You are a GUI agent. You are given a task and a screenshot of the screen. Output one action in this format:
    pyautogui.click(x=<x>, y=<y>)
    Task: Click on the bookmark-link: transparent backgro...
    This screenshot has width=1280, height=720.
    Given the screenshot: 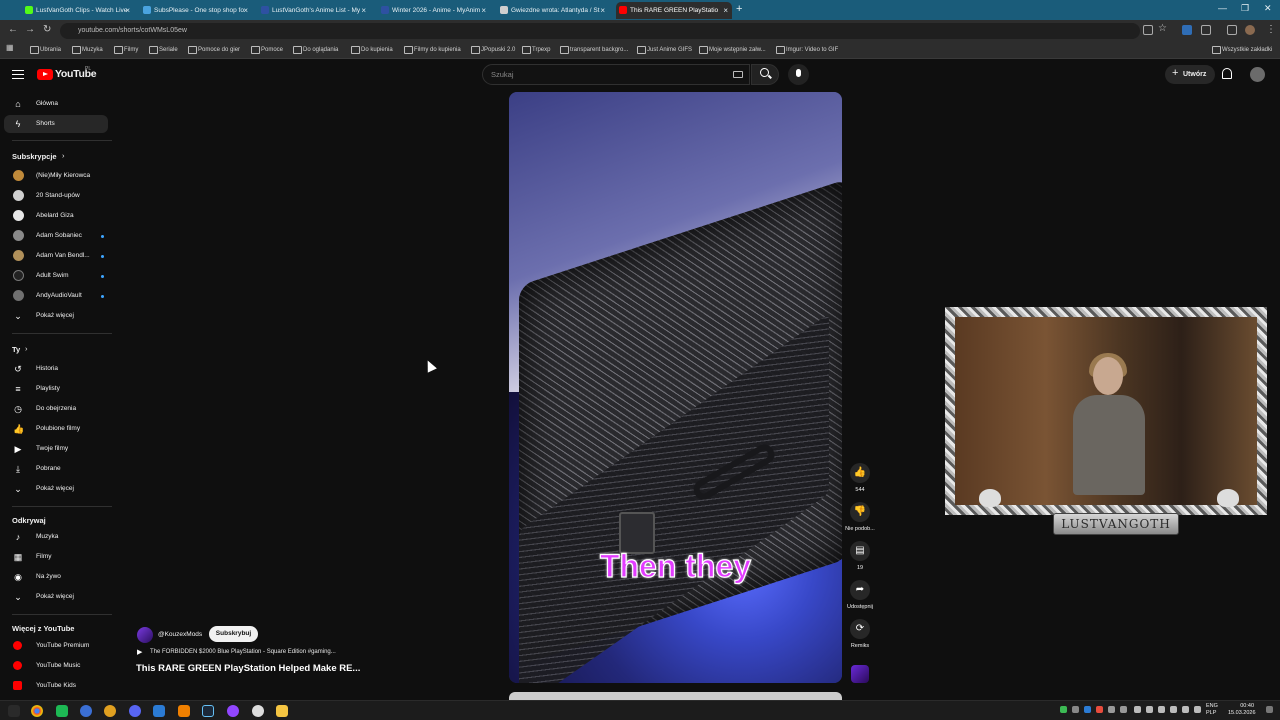 What is the action you would take?
    pyautogui.click(x=594, y=50)
    